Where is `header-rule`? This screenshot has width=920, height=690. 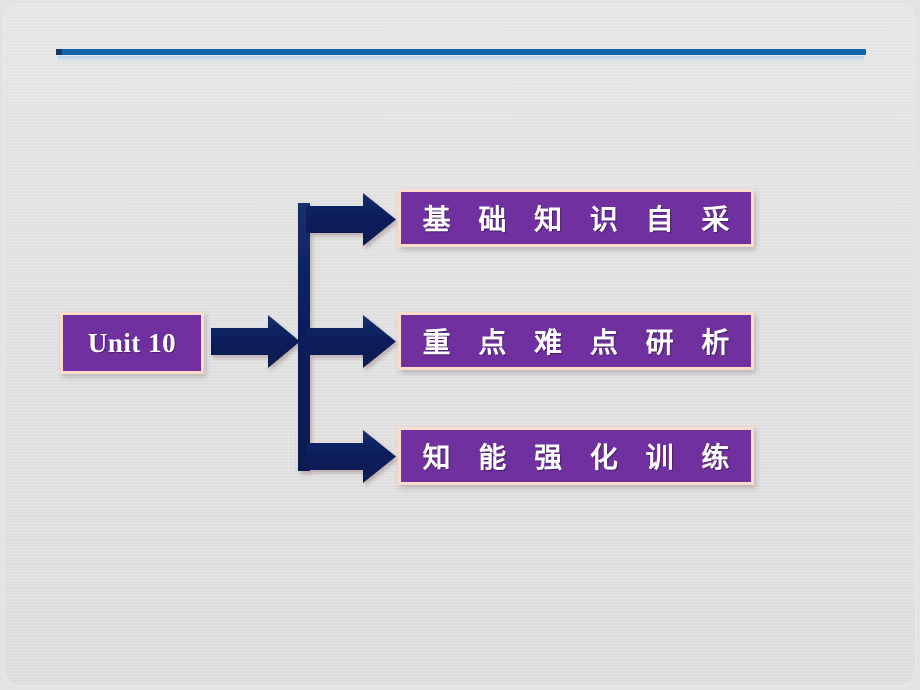
header-rule is located at coordinates (461, 52).